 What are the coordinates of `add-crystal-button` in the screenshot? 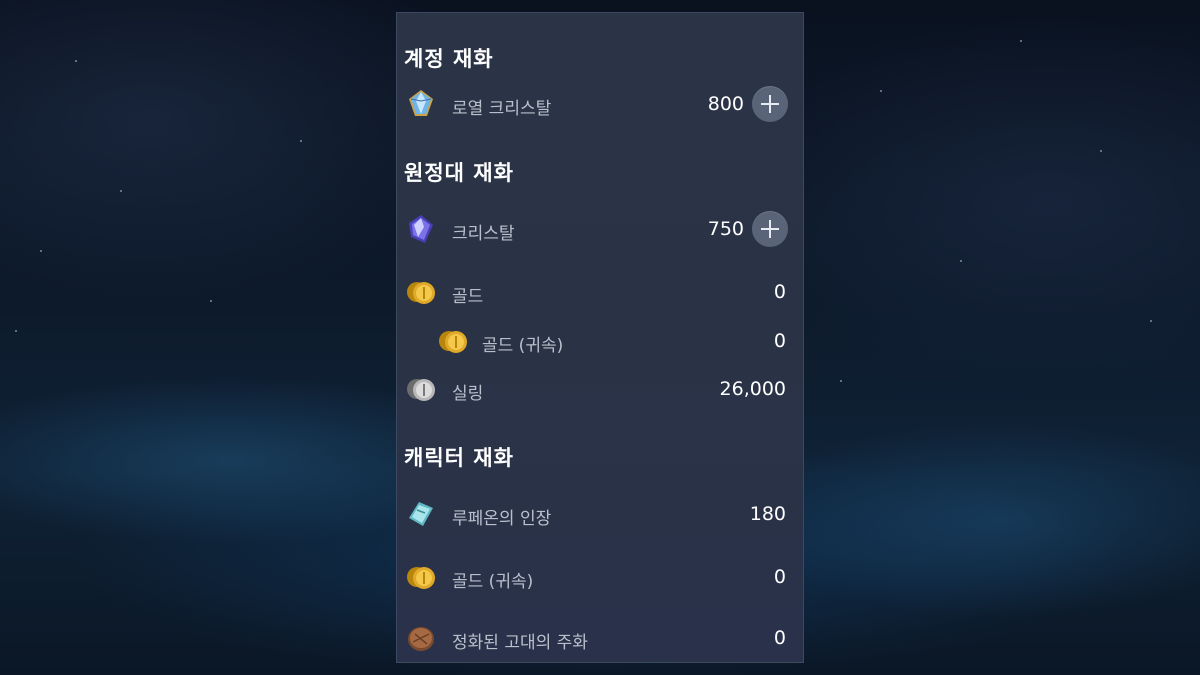 It's located at (770, 229).